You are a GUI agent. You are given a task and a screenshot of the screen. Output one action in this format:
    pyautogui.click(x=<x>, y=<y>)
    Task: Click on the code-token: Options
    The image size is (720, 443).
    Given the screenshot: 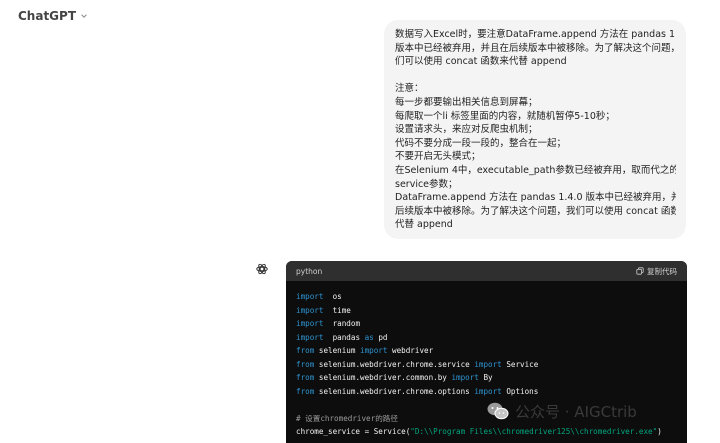 What is the action you would take?
    pyautogui.click(x=520, y=391)
    